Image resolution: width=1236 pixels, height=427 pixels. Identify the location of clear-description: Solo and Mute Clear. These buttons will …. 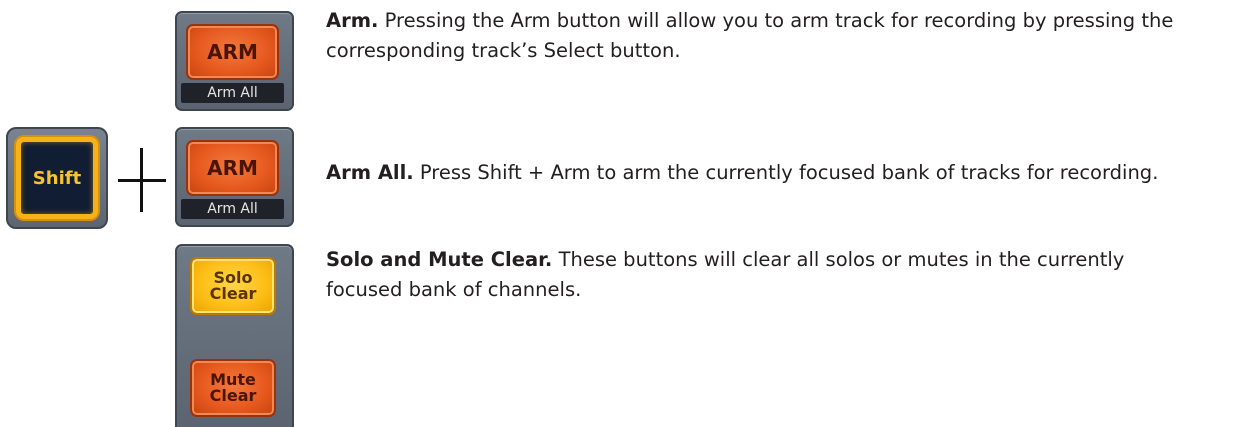
(766, 275).